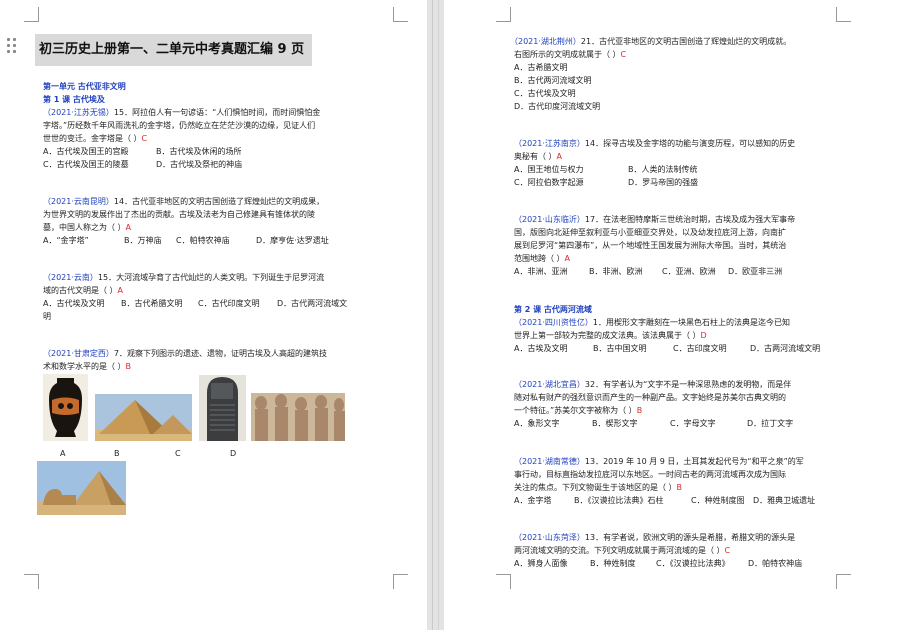 This screenshot has height=630, width=899. What do you see at coordinates (549, 384) in the screenshot?
I see `question-source: （2021·湖北宜昌）` at bounding box center [549, 384].